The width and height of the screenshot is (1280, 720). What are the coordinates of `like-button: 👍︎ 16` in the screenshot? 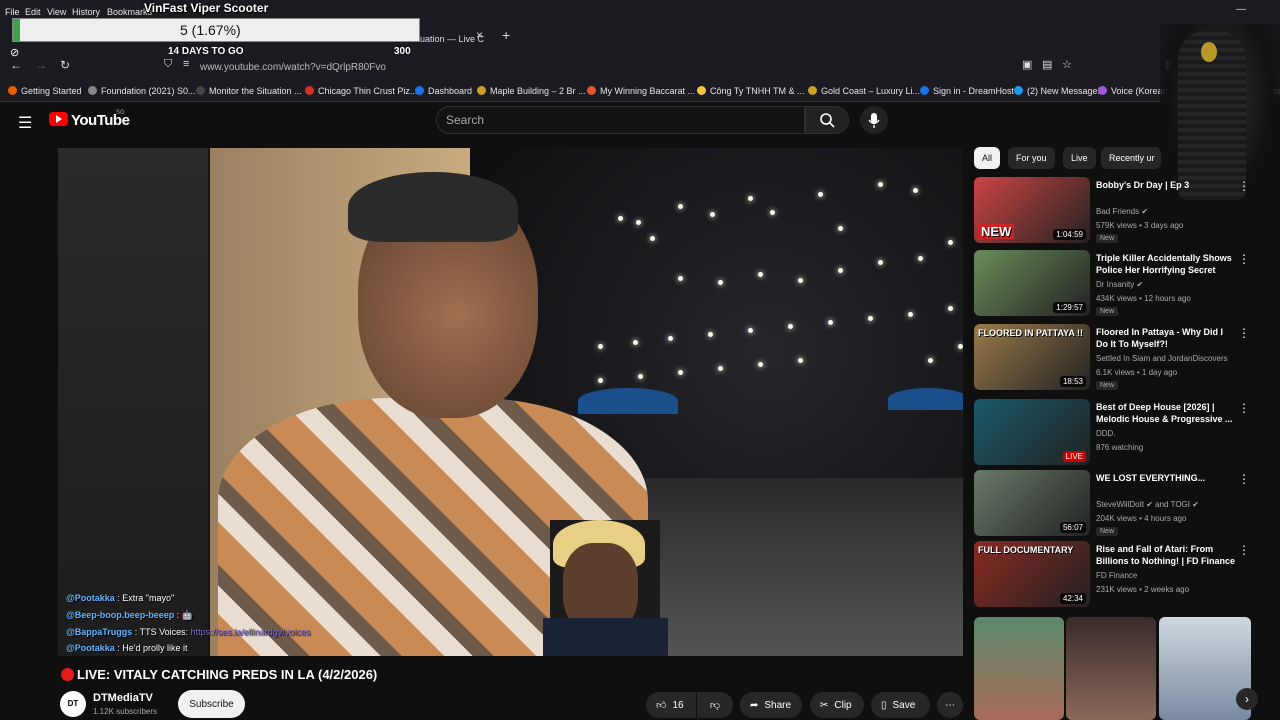 It's located at (671, 705).